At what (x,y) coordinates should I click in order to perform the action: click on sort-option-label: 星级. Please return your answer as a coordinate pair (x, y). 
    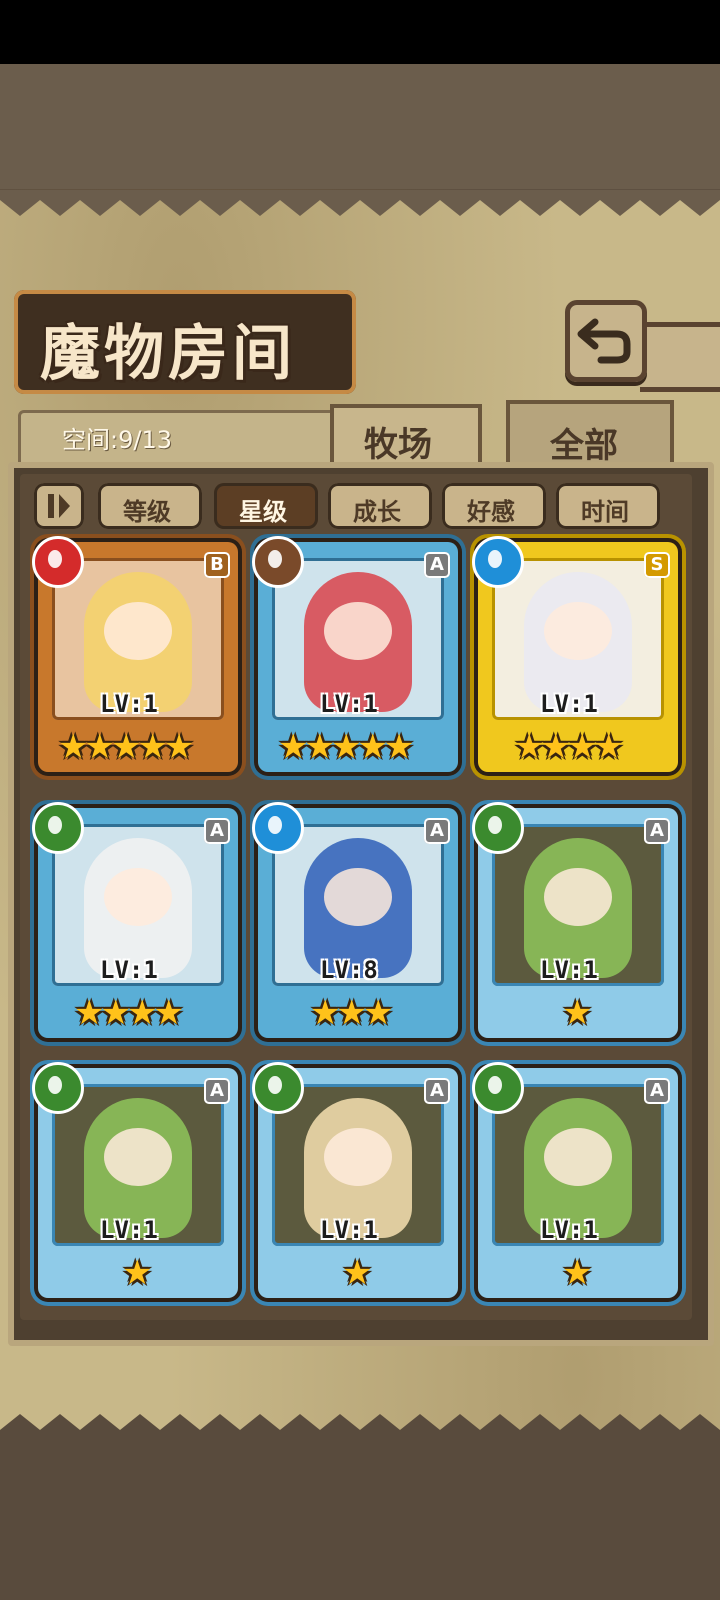
    Looking at the image, I should click on (263, 512).